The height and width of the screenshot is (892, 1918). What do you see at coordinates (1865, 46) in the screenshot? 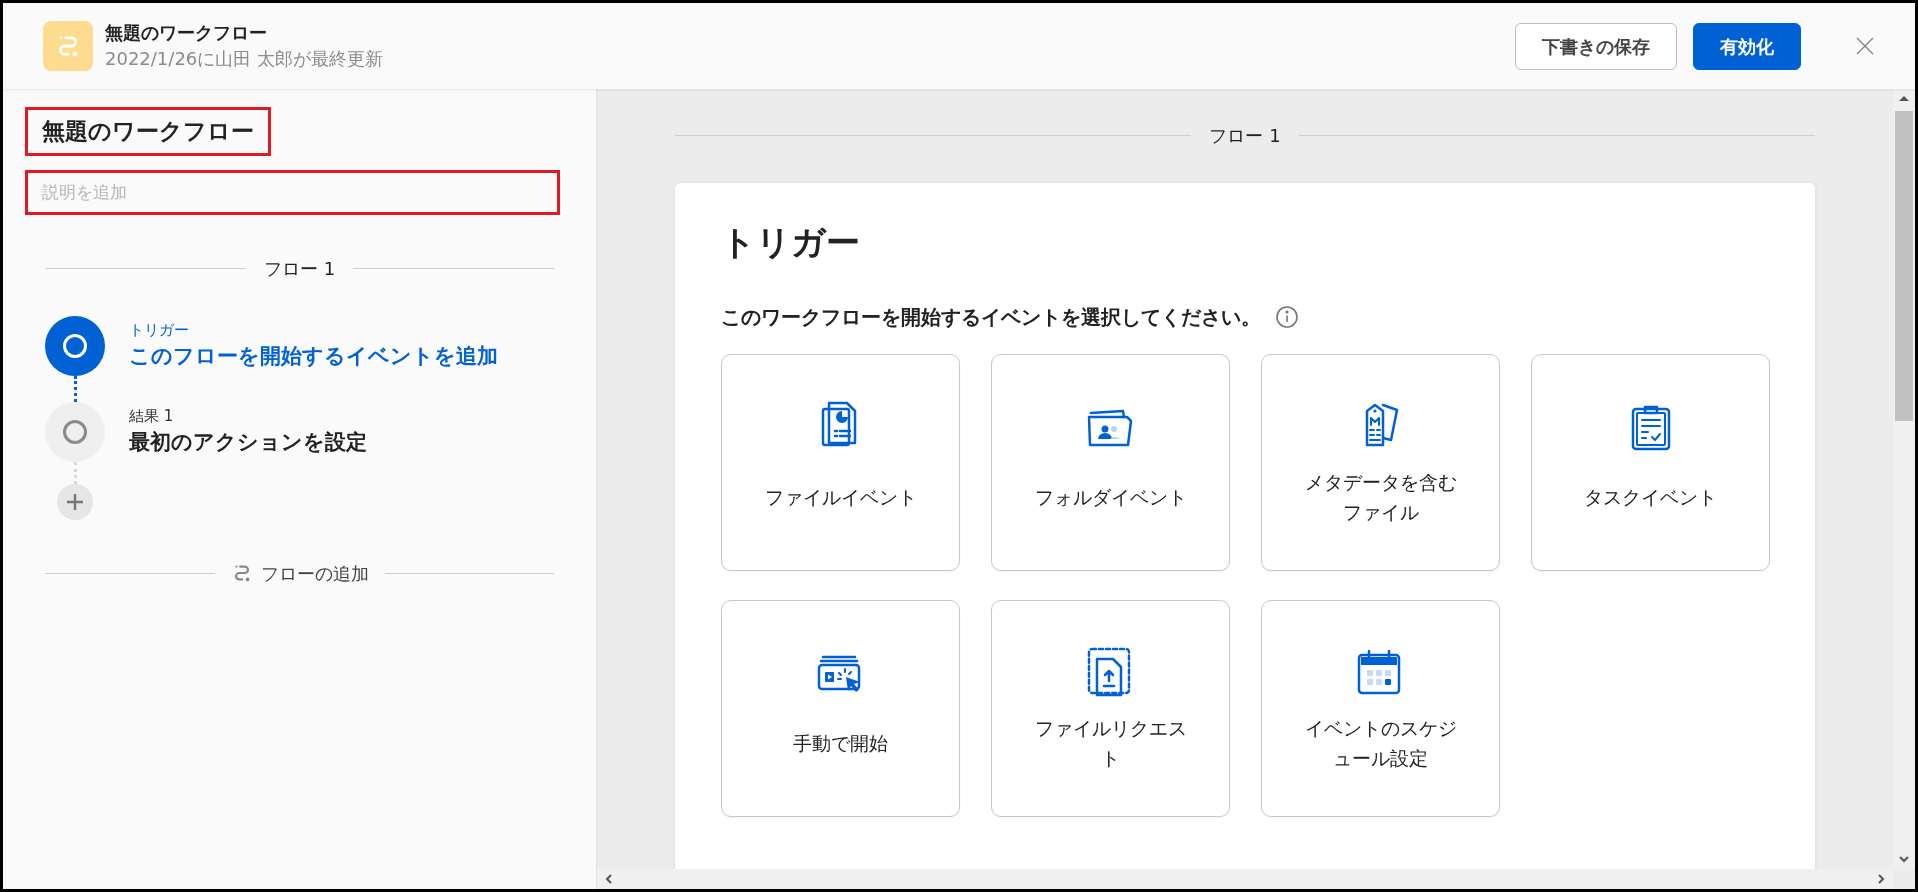
I see `close-icon` at bounding box center [1865, 46].